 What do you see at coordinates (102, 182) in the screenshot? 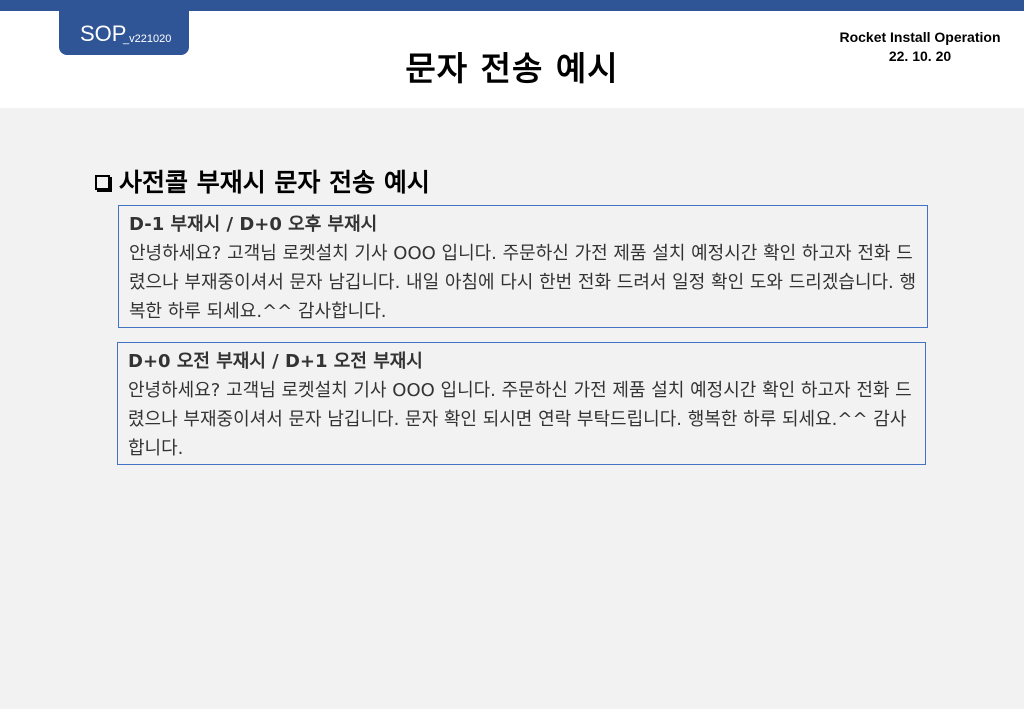
I see `checkbox-bullet-icon` at bounding box center [102, 182].